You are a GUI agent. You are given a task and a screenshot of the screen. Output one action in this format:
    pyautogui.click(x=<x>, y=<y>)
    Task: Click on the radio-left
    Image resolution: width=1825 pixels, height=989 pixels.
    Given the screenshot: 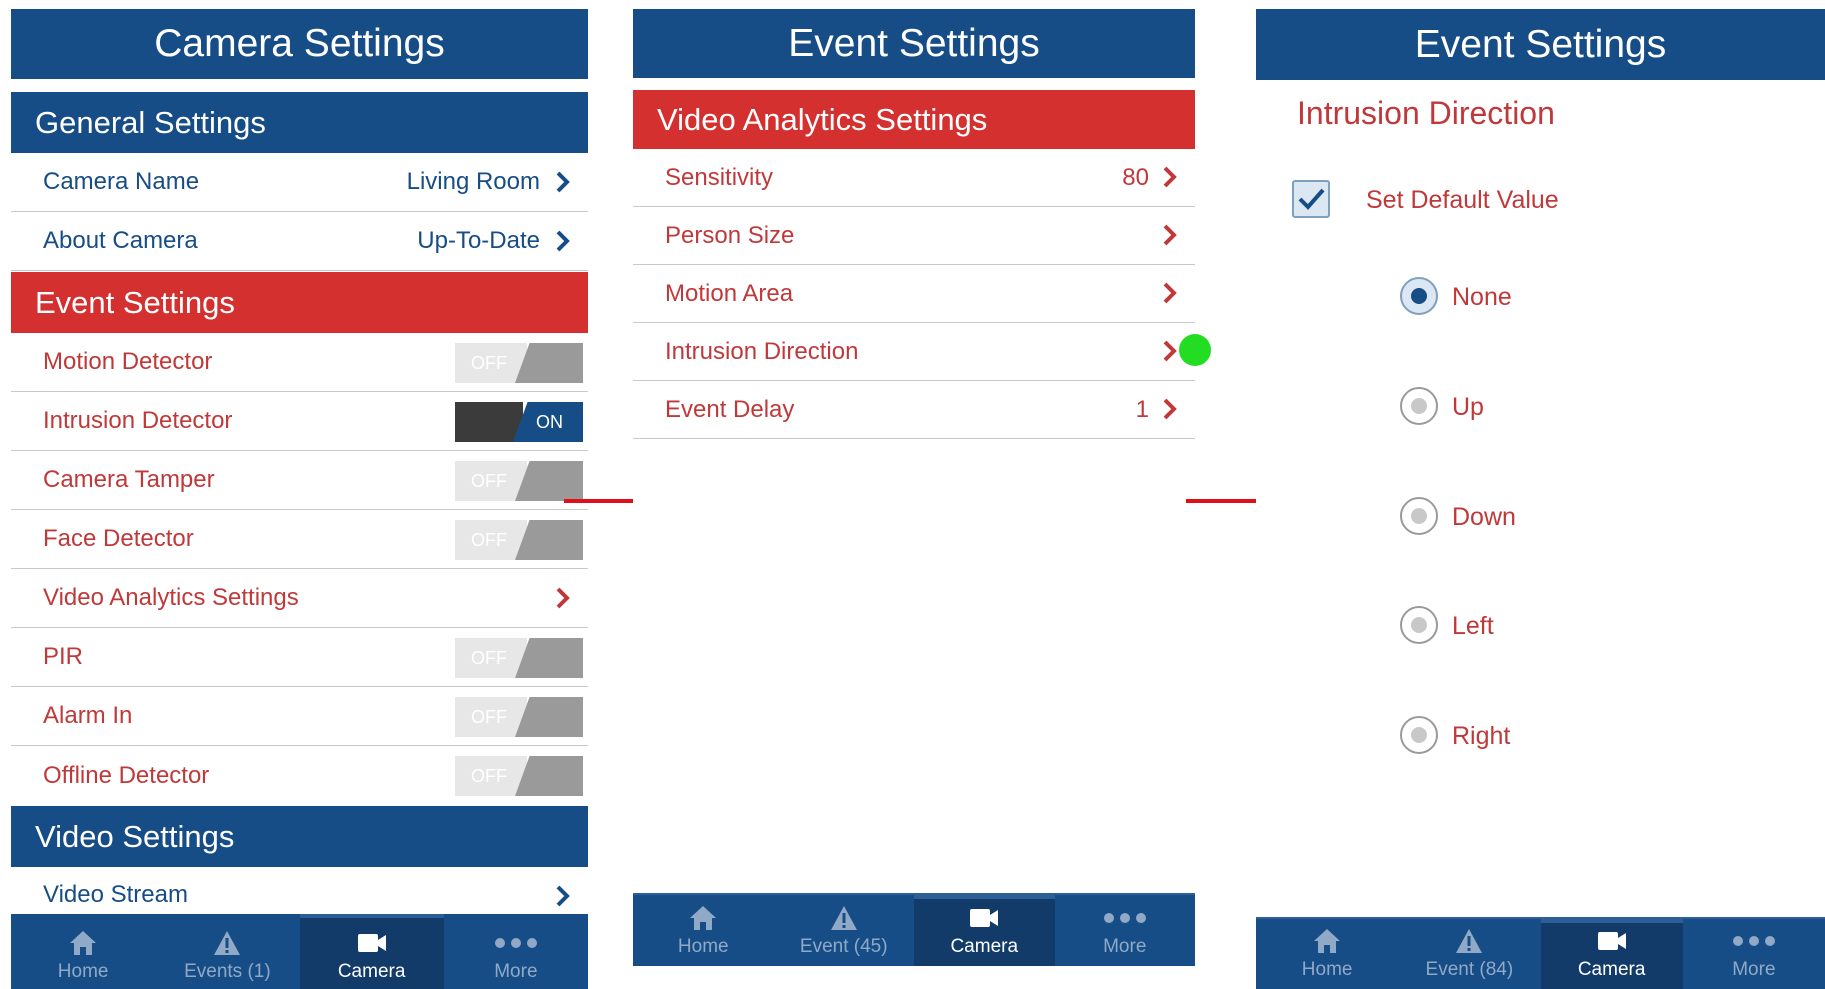 What is the action you would take?
    pyautogui.click(x=1419, y=625)
    